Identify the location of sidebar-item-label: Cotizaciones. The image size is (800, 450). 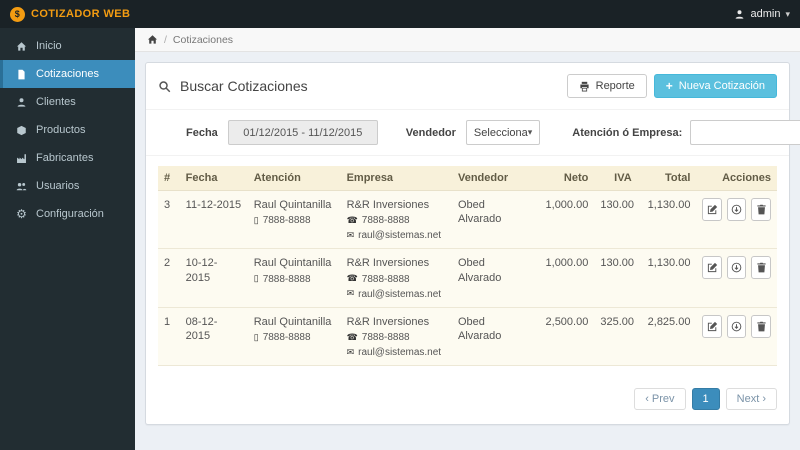
(67, 74).